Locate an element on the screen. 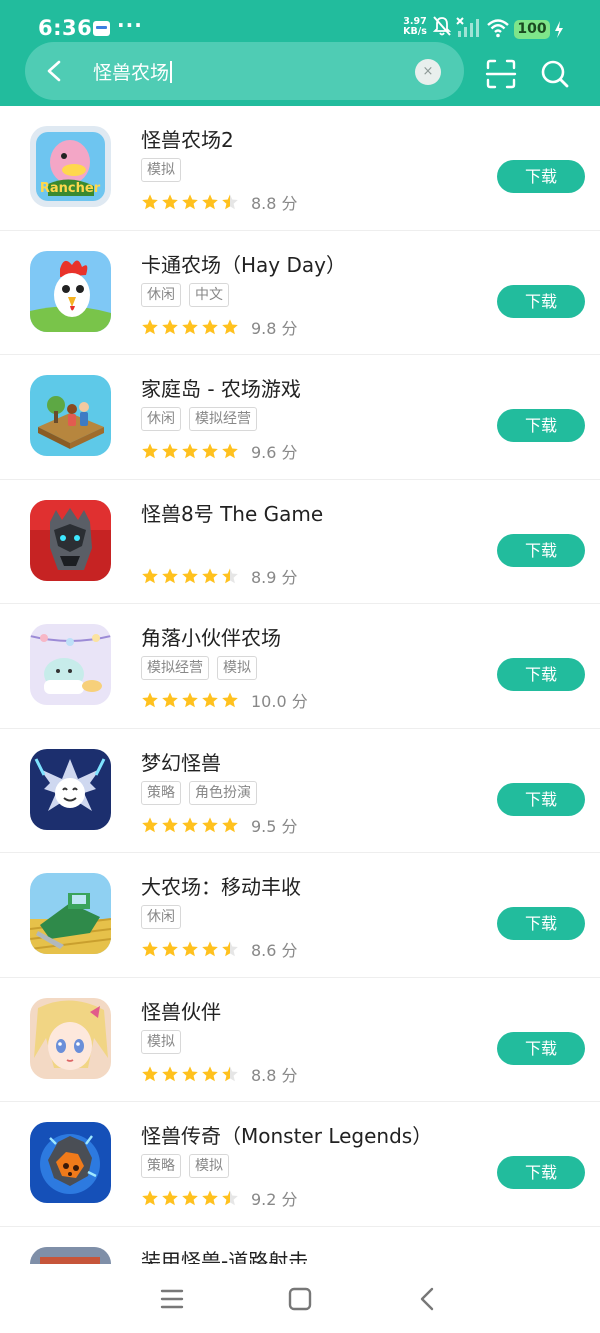  clear-icon: × is located at coordinates (428, 72).